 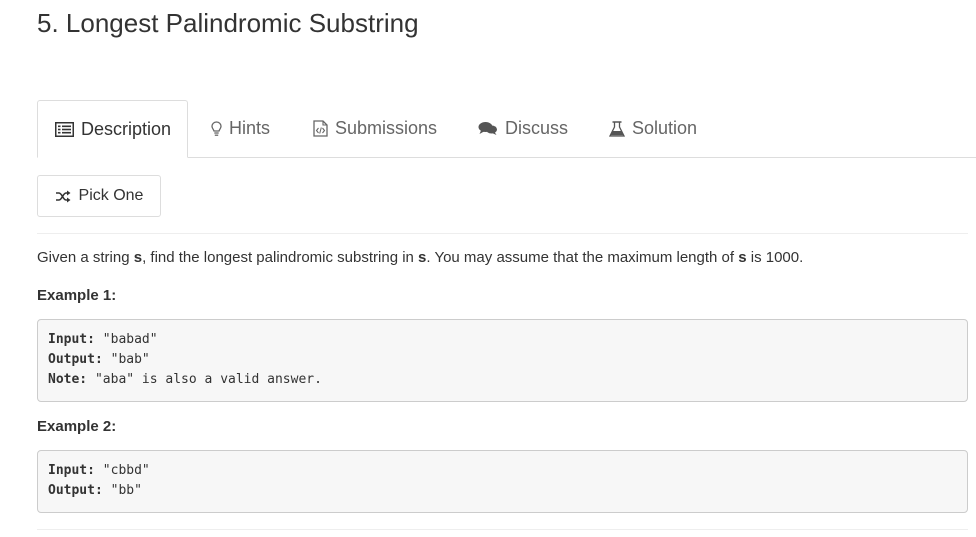 I want to click on shuffle-icon, so click(x=63, y=196).